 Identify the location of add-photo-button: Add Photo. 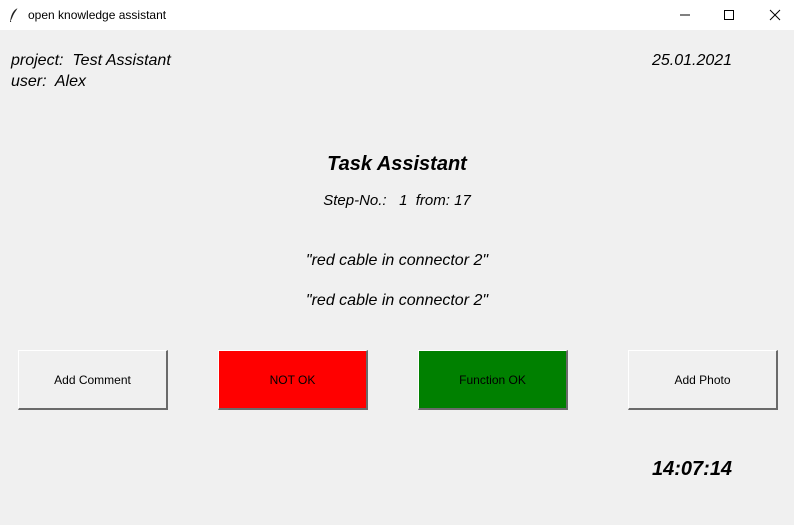
(703, 380).